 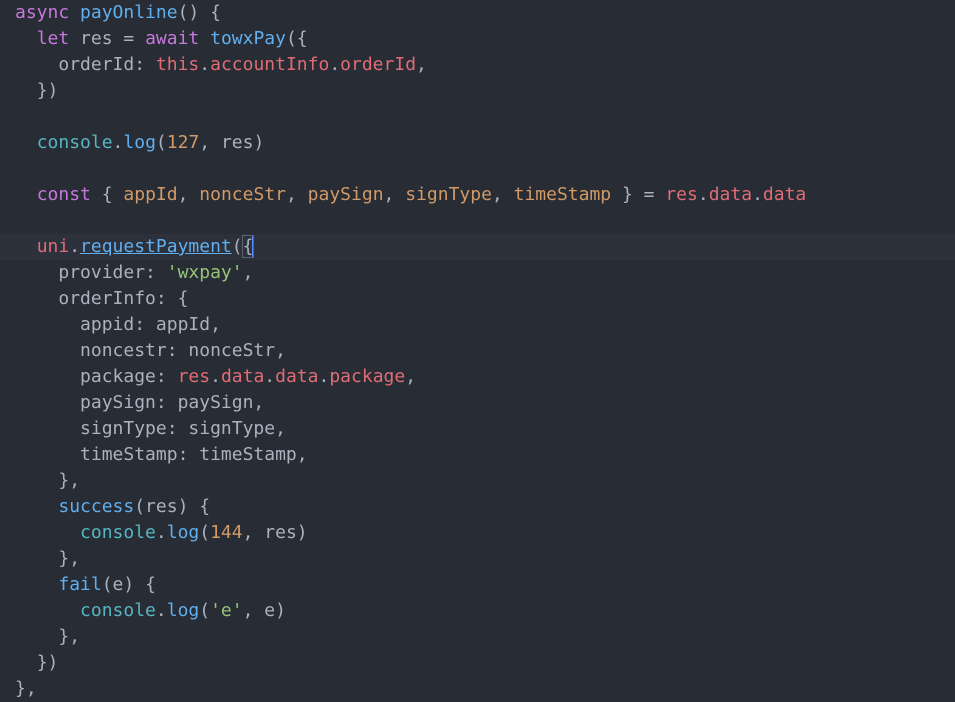 What do you see at coordinates (150, 194) in the screenshot?
I see `code-token: appId` at bounding box center [150, 194].